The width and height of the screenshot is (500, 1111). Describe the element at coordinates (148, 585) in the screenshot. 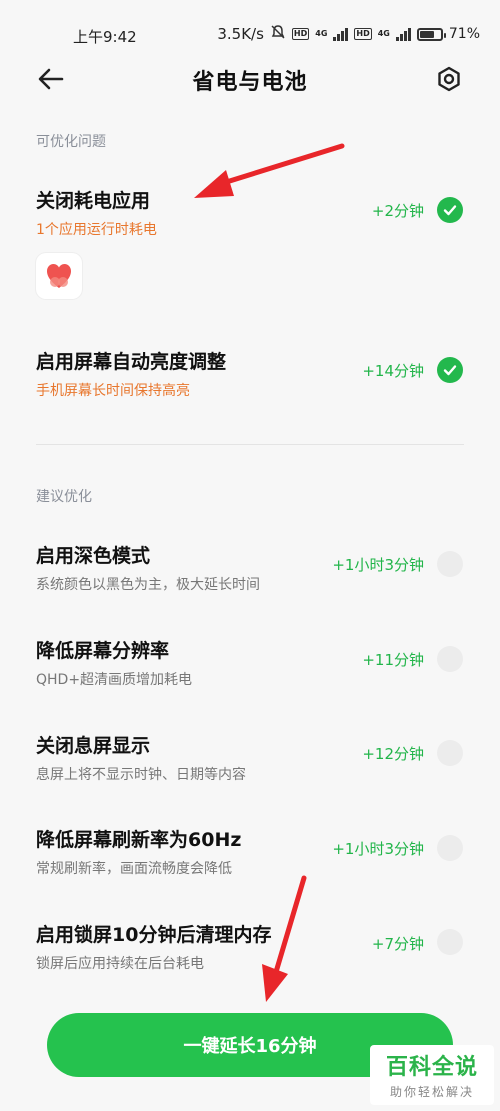

I see `item-subtitle: 系统颜色以黑色为主，极大延长时间` at that location.